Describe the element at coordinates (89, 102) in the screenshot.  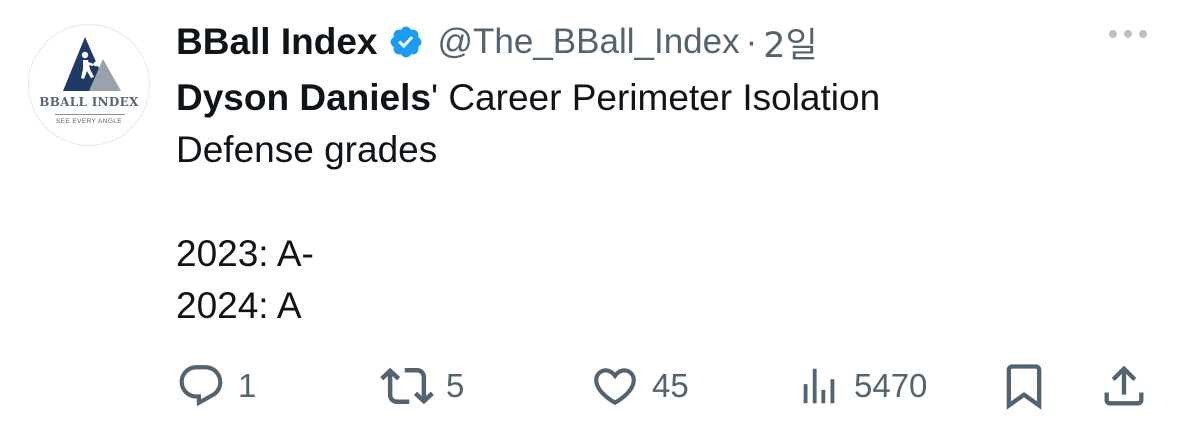
I see `logo-text: BBALL INDEX` at that location.